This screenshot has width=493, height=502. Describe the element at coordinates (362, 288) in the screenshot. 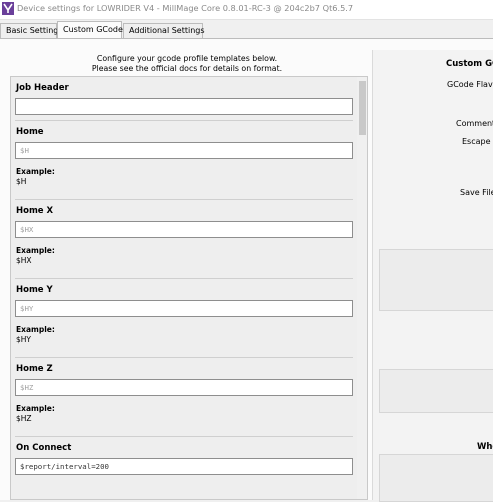

I see `vertical-scrollbar` at that location.